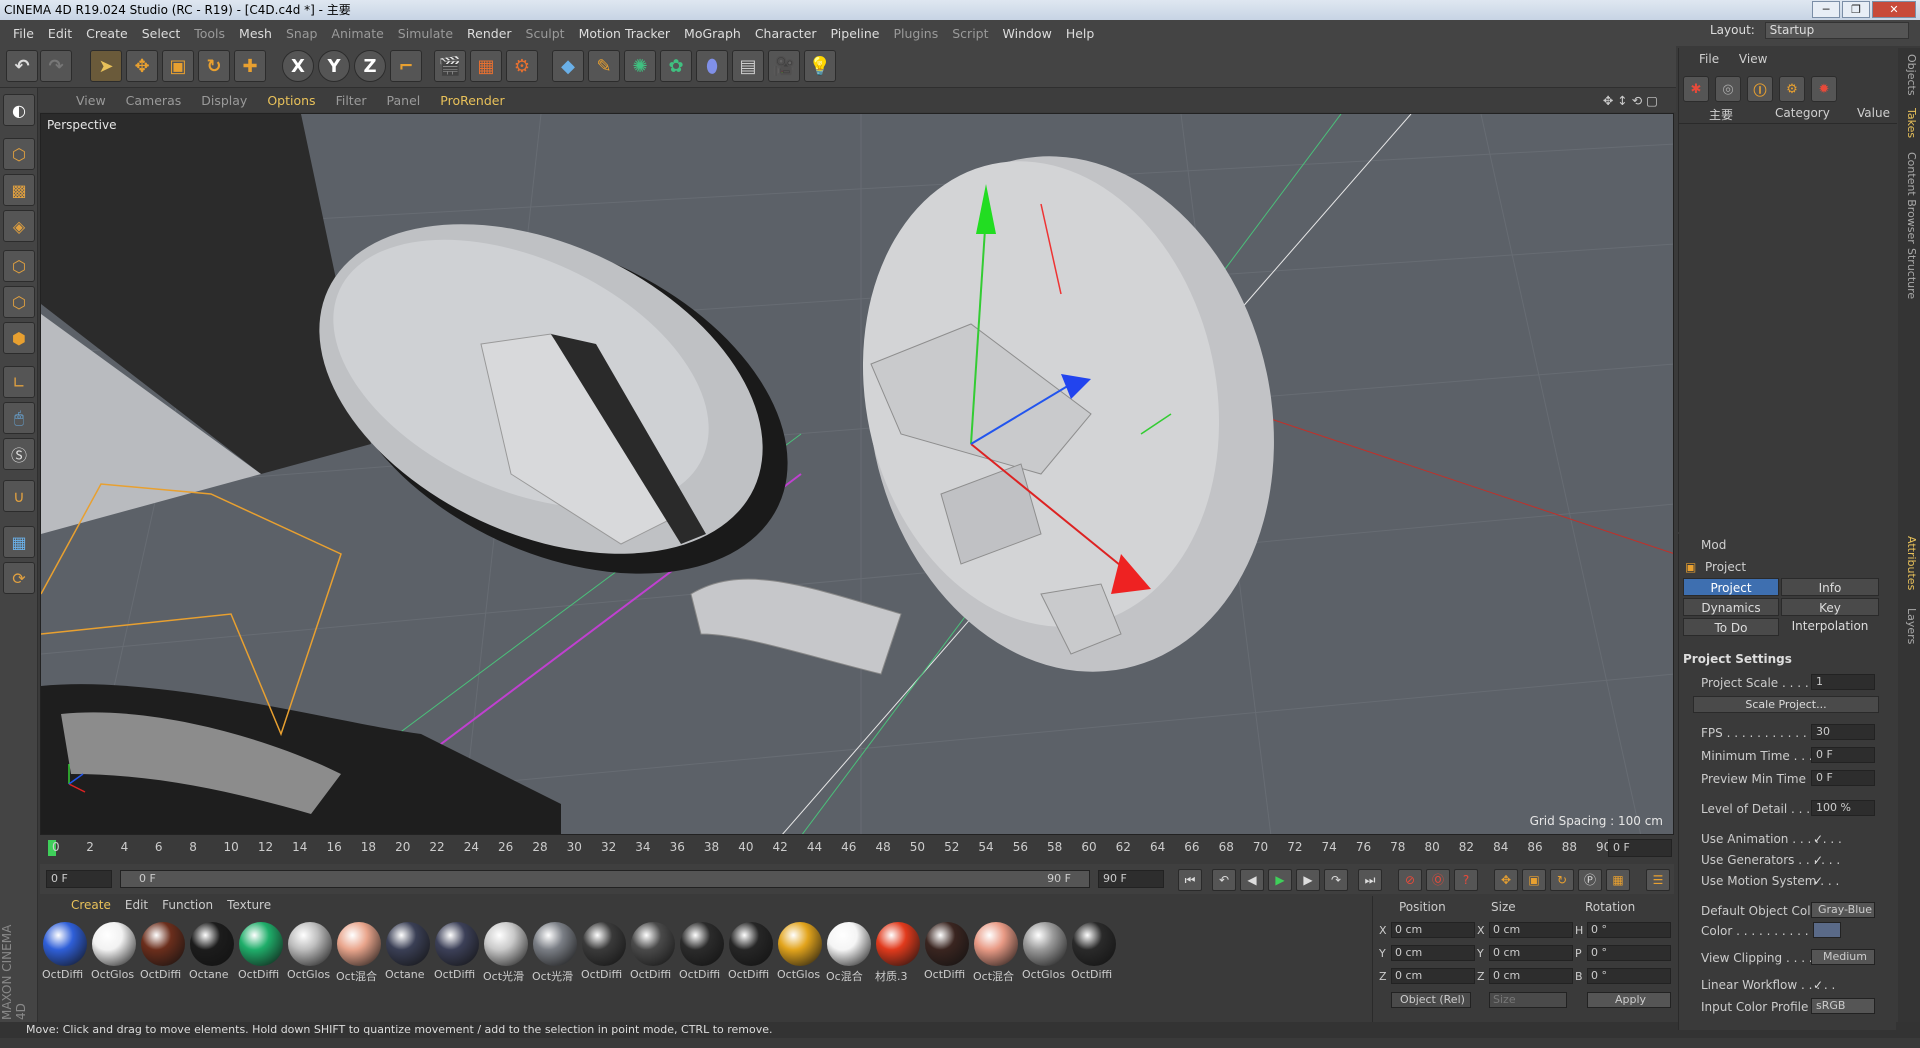 The width and height of the screenshot is (1920, 1048). What do you see at coordinates (1843, 755) in the screenshot?
I see `minimum-time-field: 0 F` at bounding box center [1843, 755].